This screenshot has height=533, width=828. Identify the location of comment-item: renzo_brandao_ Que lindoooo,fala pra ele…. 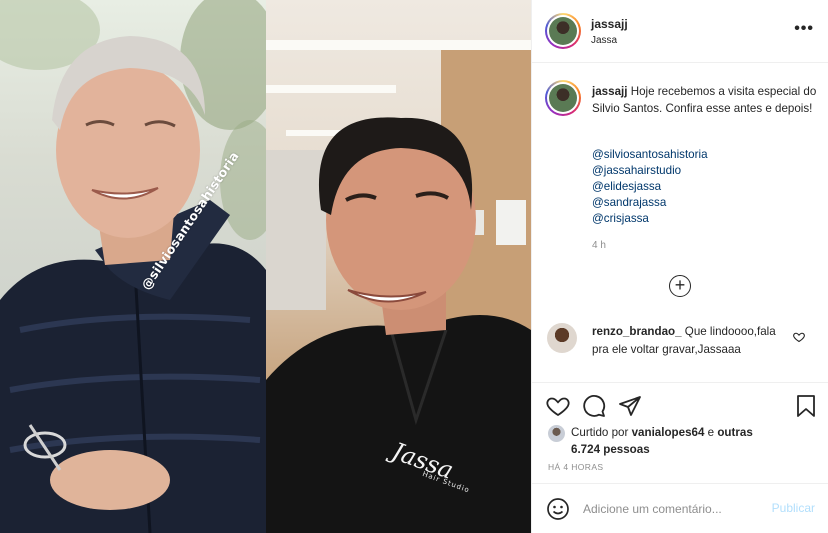
(692, 341).